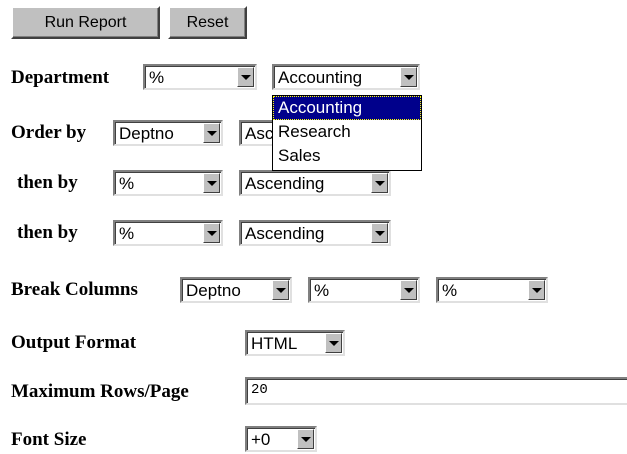 The height and width of the screenshot is (454, 627). What do you see at coordinates (320, 77) in the screenshot?
I see `department-select-value: Accounting` at bounding box center [320, 77].